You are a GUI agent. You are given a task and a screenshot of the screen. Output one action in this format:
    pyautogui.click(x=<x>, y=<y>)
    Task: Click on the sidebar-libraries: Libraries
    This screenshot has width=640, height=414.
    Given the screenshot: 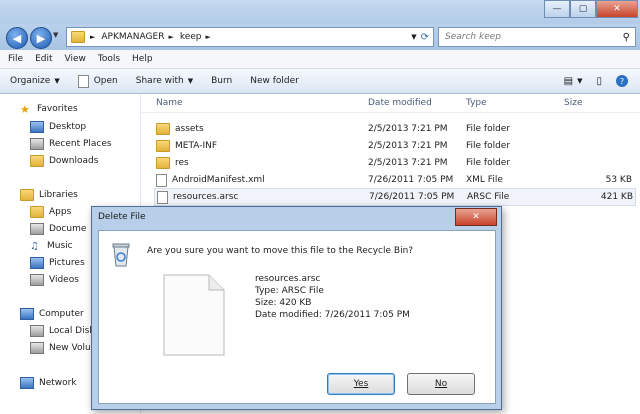 What is the action you would take?
    pyautogui.click(x=49, y=195)
    